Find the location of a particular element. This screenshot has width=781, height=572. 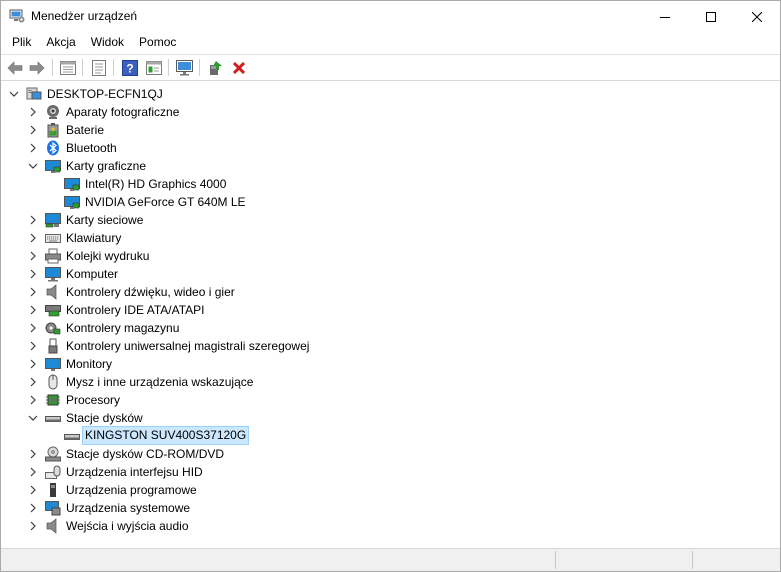

close-button is located at coordinates (757, 16).